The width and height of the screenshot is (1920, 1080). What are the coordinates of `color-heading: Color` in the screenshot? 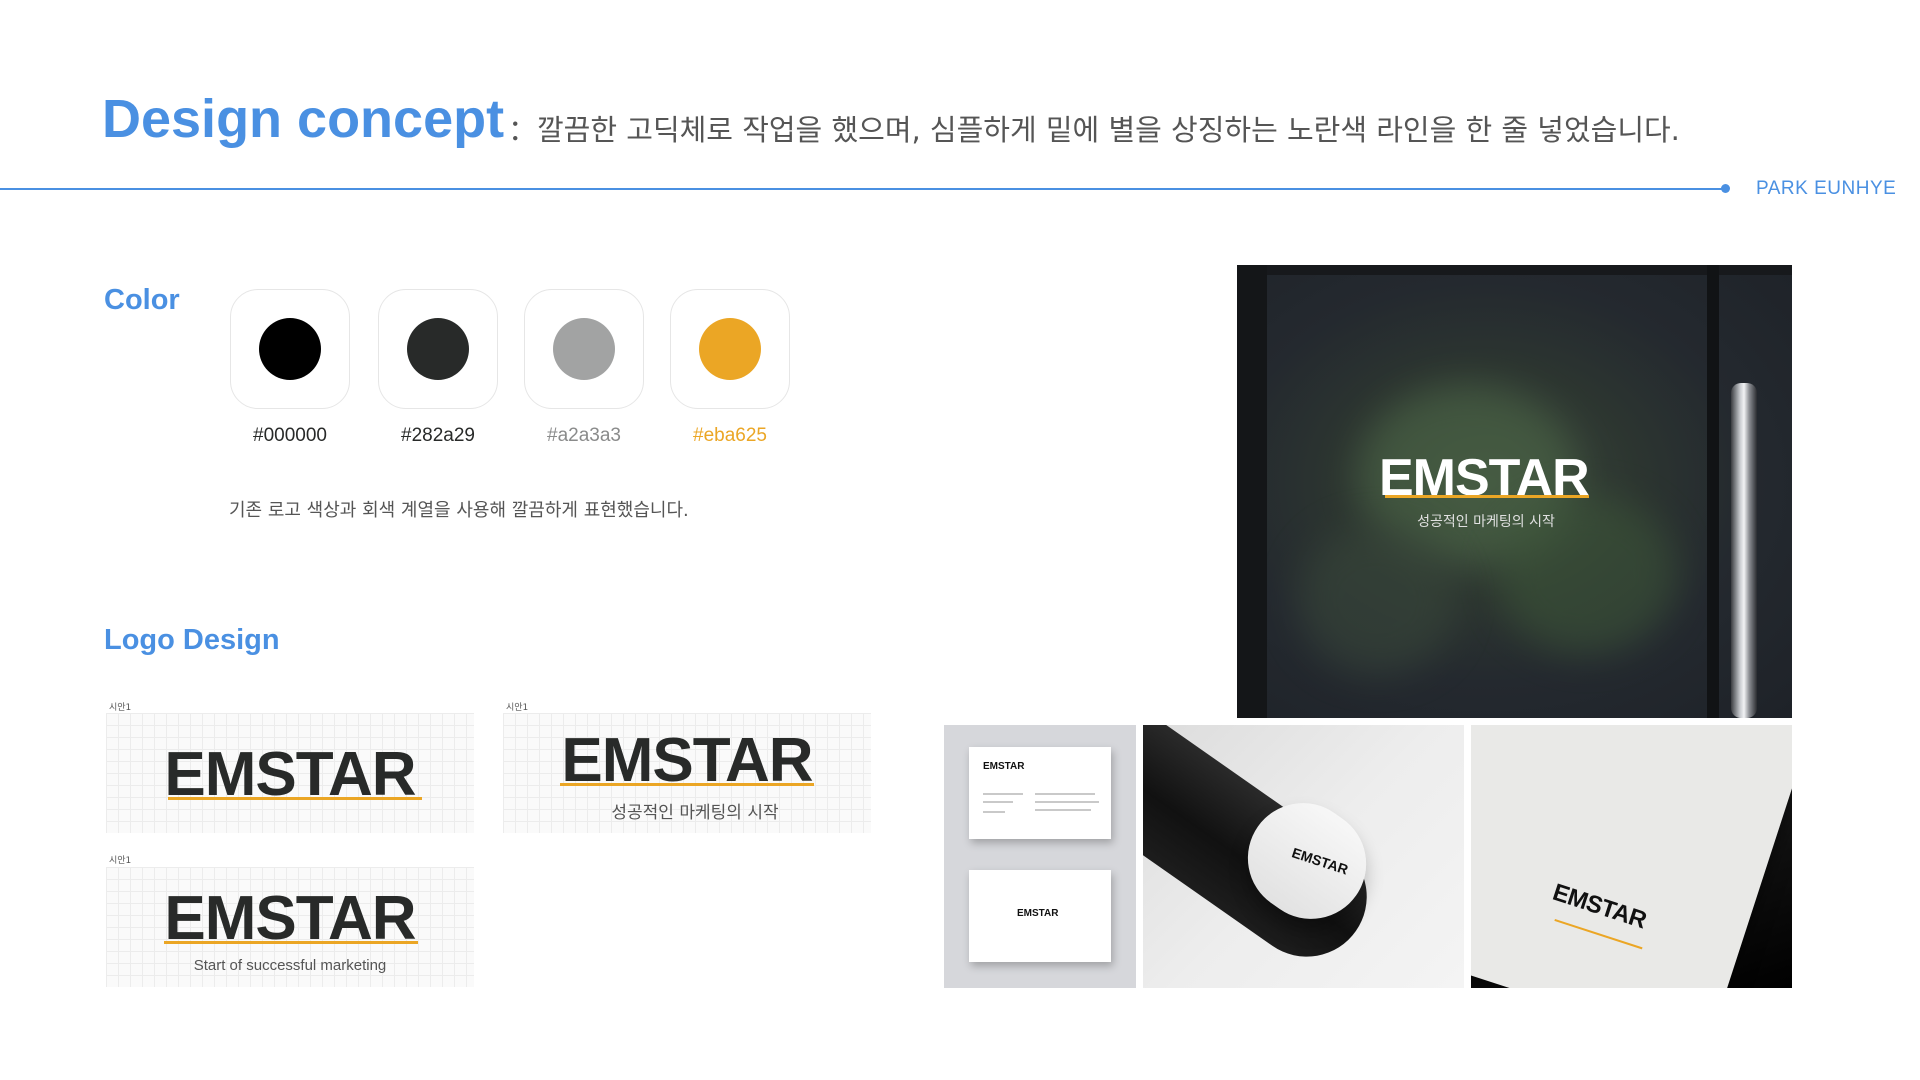 It's located at (142, 300).